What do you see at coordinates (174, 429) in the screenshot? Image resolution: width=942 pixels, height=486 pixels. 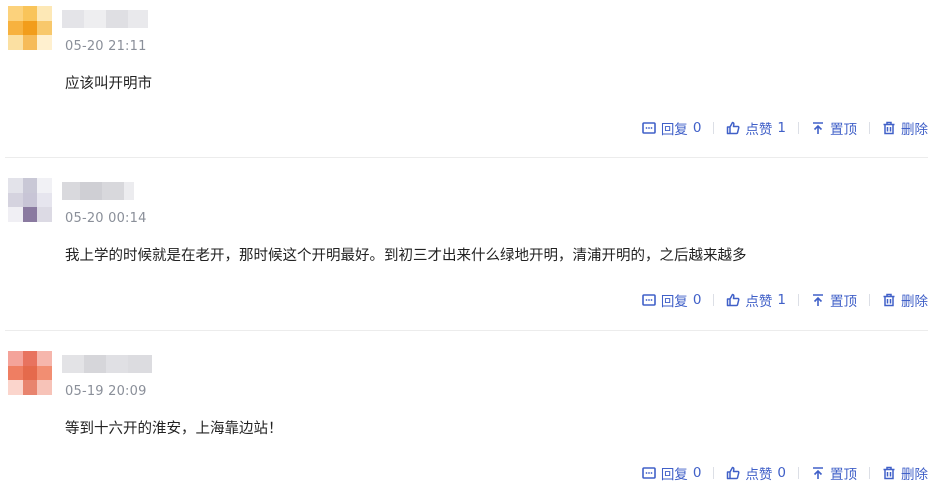 I see `comment-text: 等到十六开的淮安，上海靠边站！` at bounding box center [174, 429].